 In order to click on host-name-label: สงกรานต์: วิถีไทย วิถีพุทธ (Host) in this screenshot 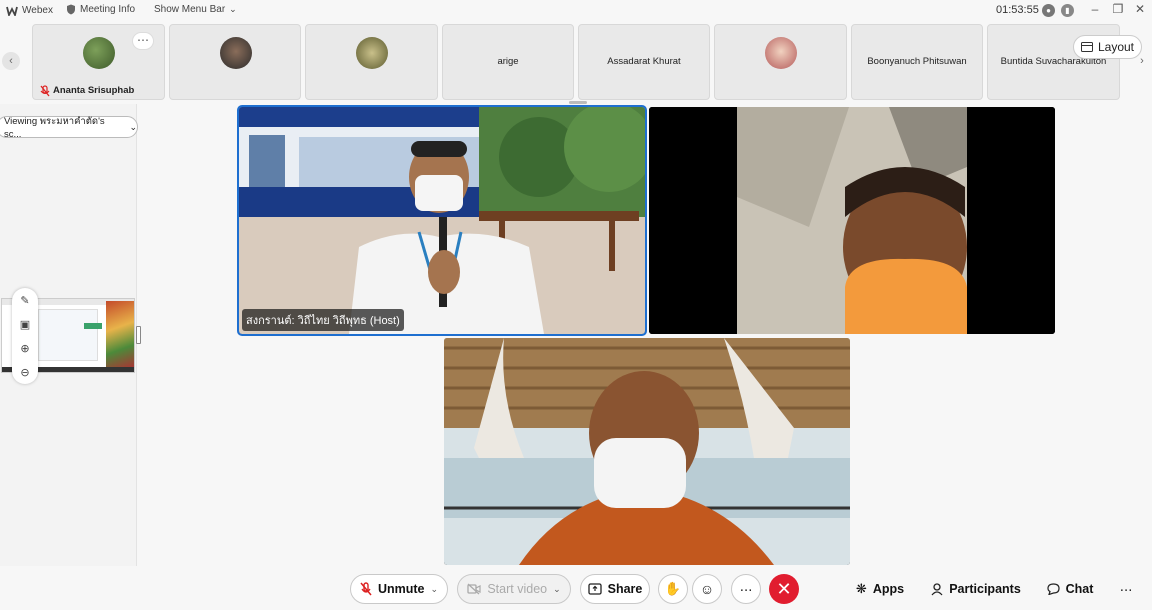, I will do `click(323, 320)`.